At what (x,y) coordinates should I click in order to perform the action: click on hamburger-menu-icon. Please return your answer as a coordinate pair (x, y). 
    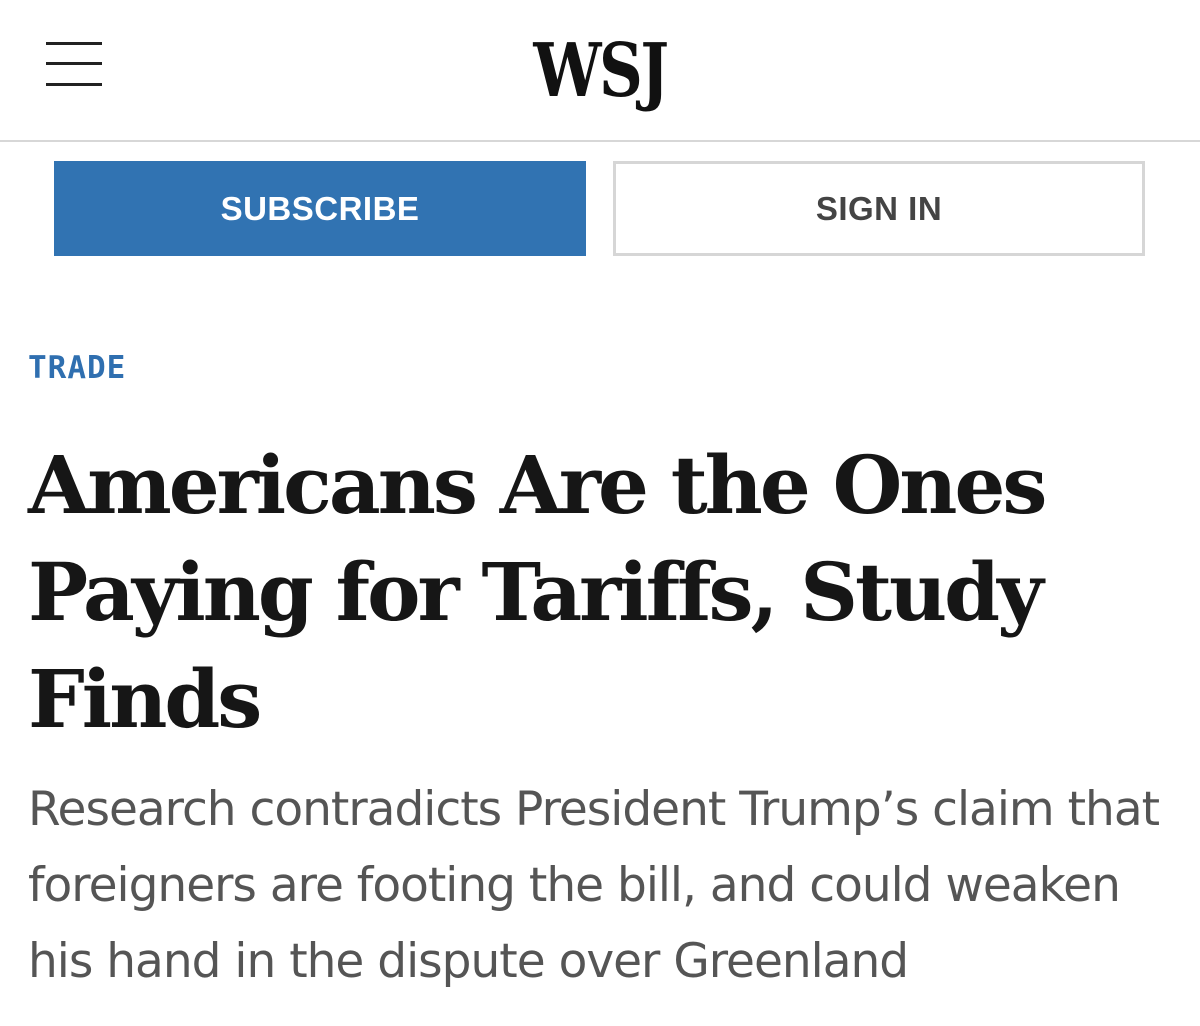
    Looking at the image, I should click on (74, 65).